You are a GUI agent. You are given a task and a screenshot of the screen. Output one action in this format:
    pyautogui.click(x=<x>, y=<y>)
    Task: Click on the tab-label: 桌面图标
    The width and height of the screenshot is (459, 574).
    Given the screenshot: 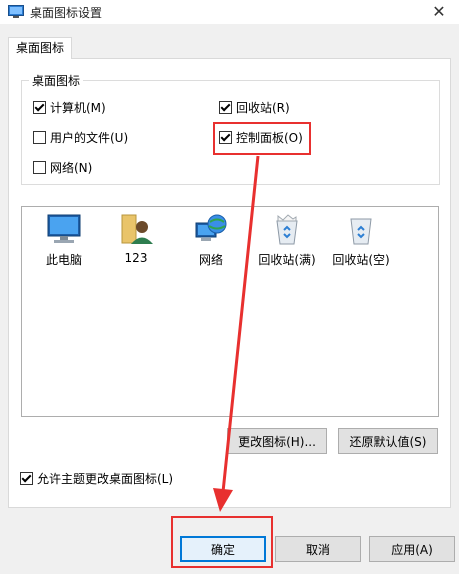 What is the action you would take?
    pyautogui.click(x=39, y=48)
    